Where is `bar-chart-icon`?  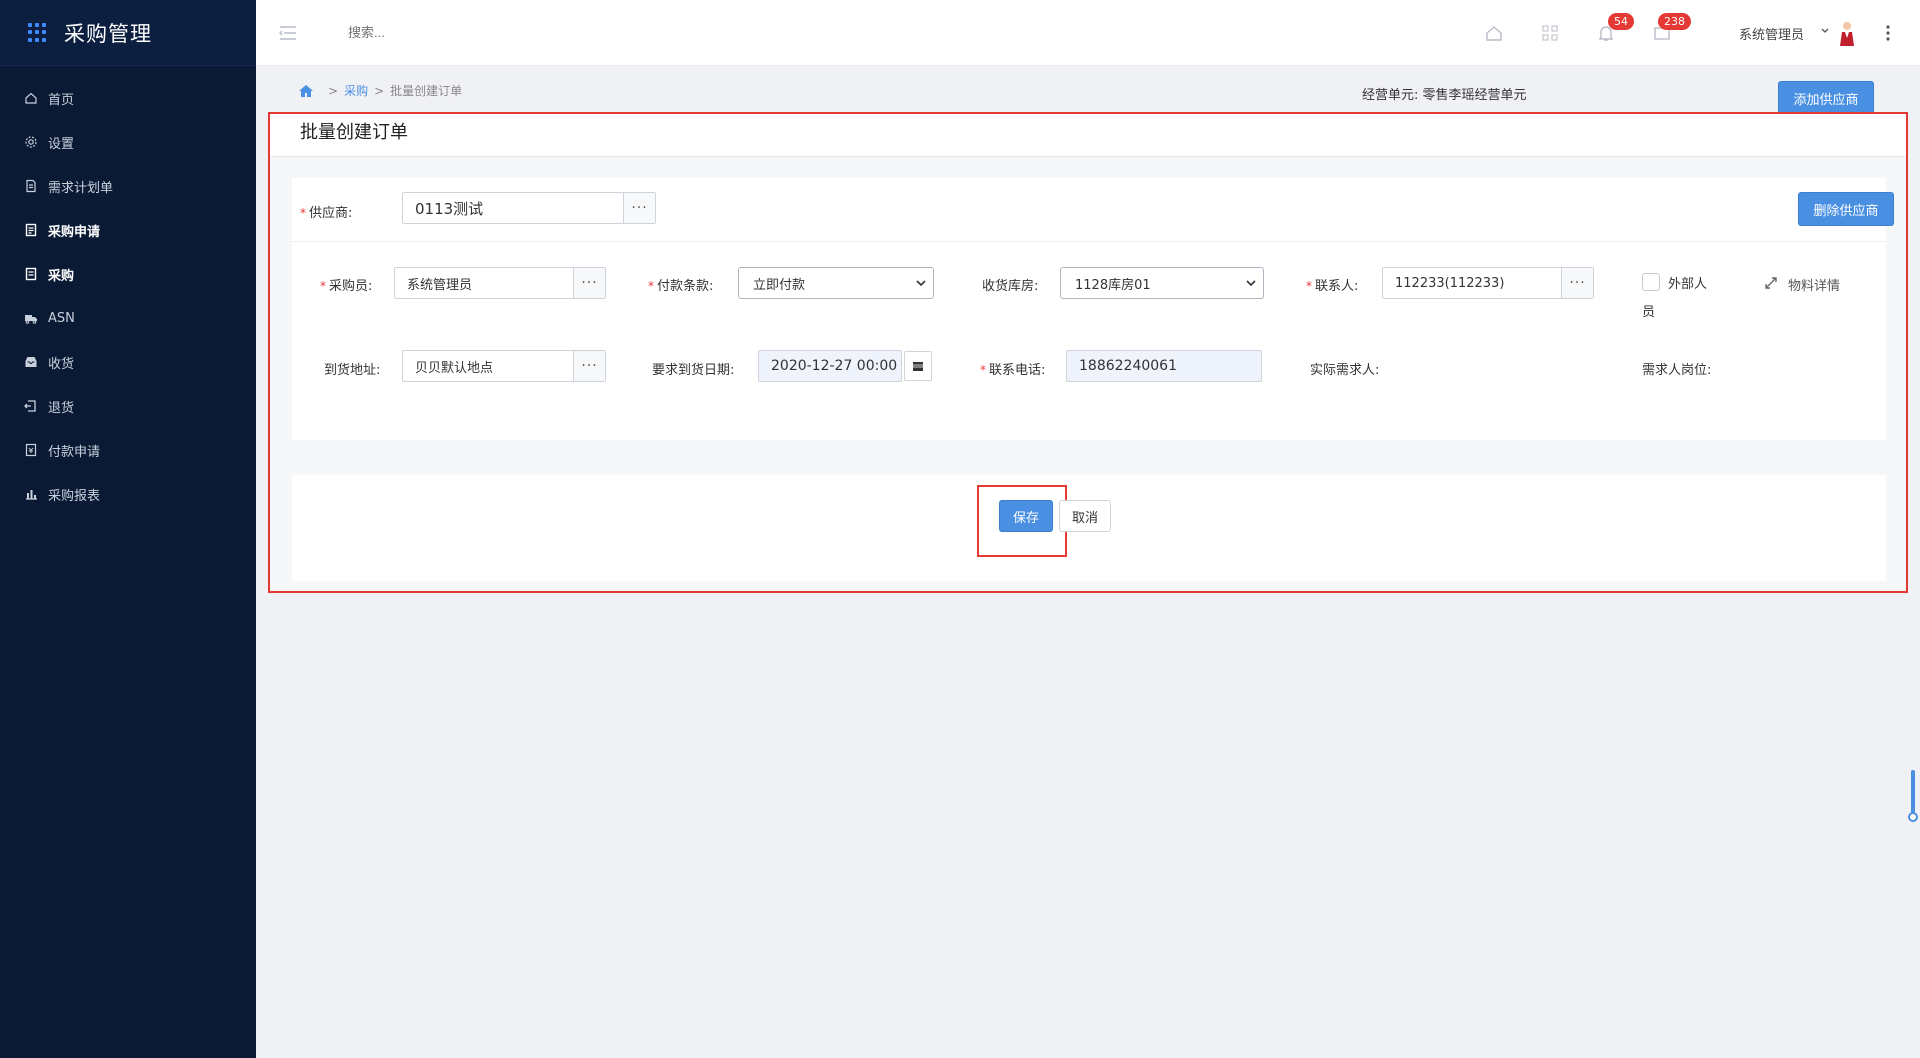 bar-chart-icon is located at coordinates (31, 494).